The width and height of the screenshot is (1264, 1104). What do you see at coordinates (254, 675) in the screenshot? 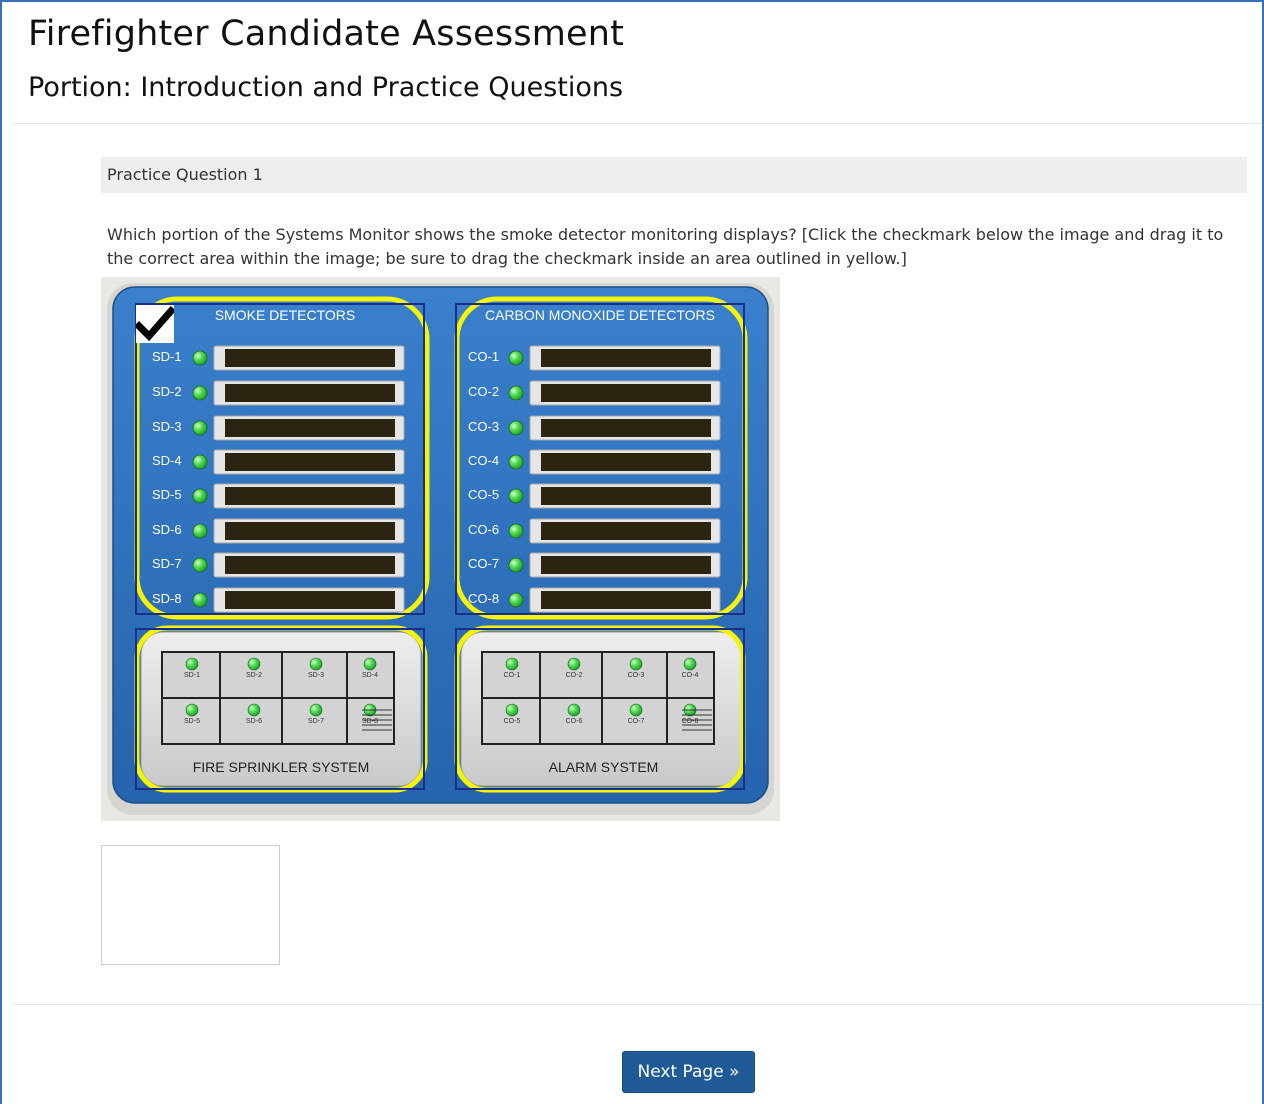
I see `room-label: SD-2` at bounding box center [254, 675].